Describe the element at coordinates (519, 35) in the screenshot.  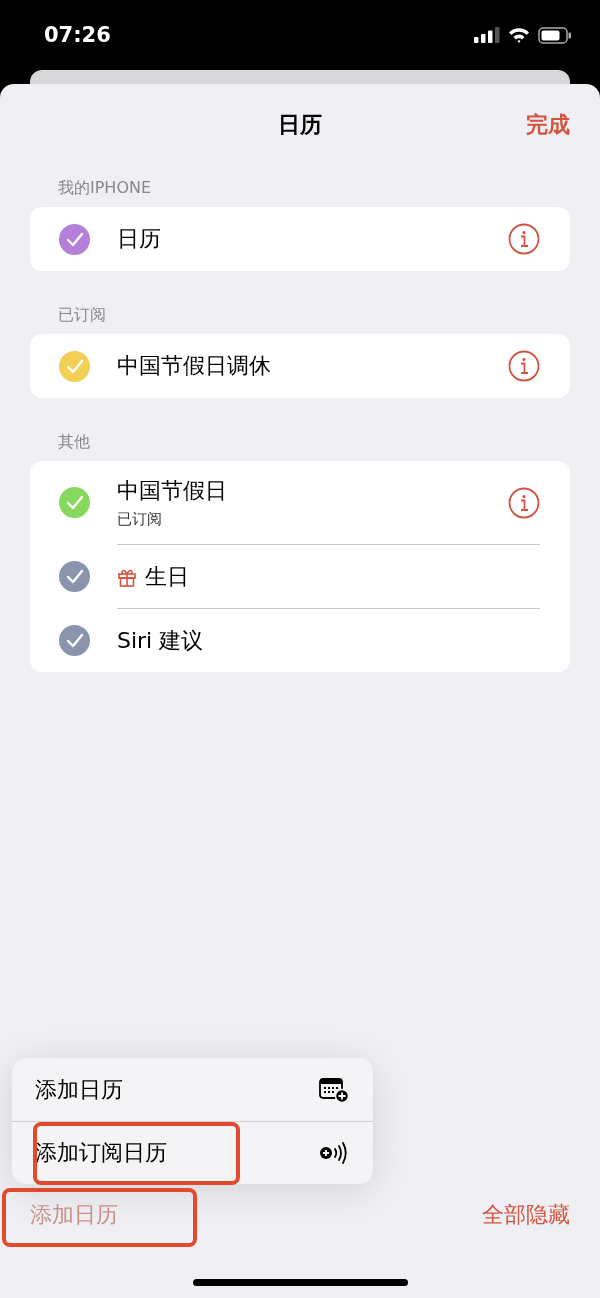
I see `wifi-icon` at that location.